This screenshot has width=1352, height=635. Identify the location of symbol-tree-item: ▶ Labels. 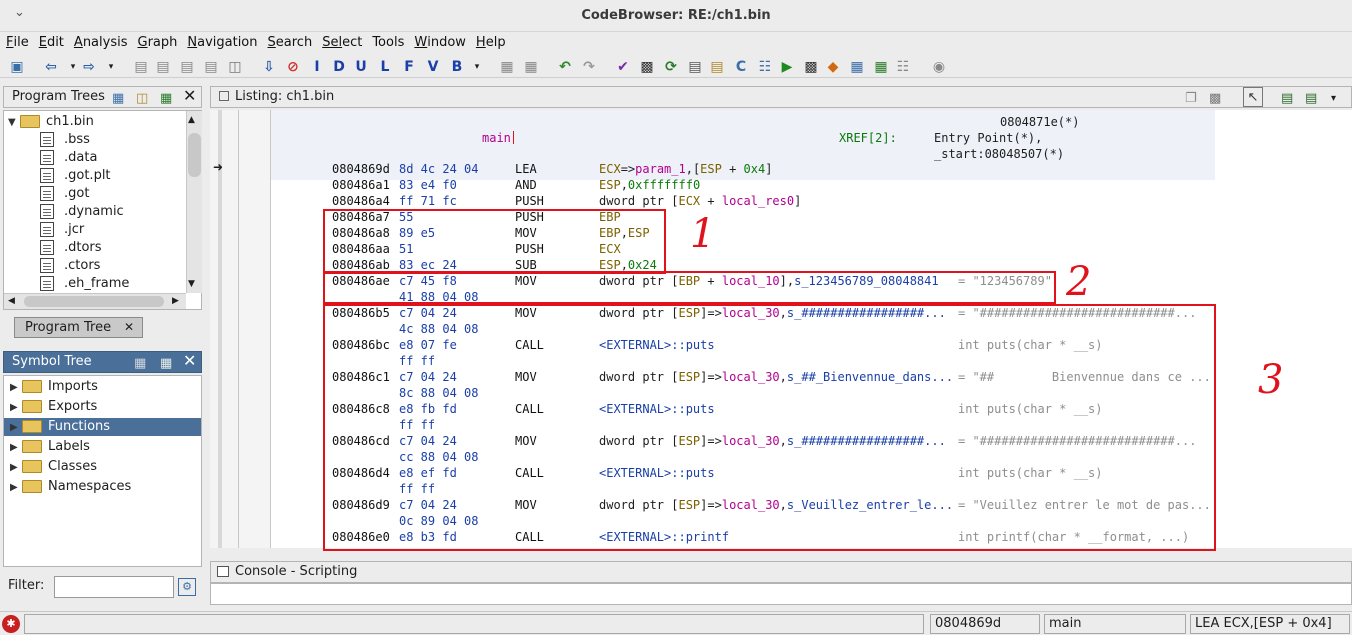
(102, 447).